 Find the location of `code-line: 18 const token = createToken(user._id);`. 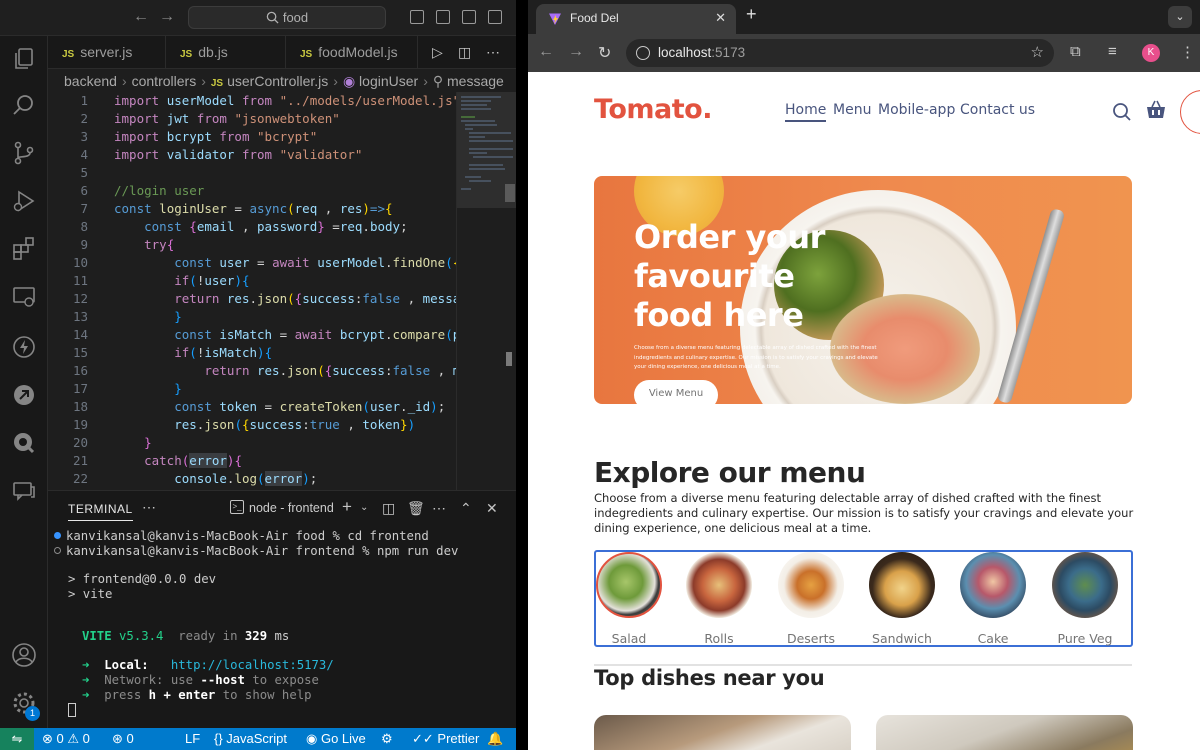

code-line: 18 const token = createToken(user._id); is located at coordinates (259, 406).